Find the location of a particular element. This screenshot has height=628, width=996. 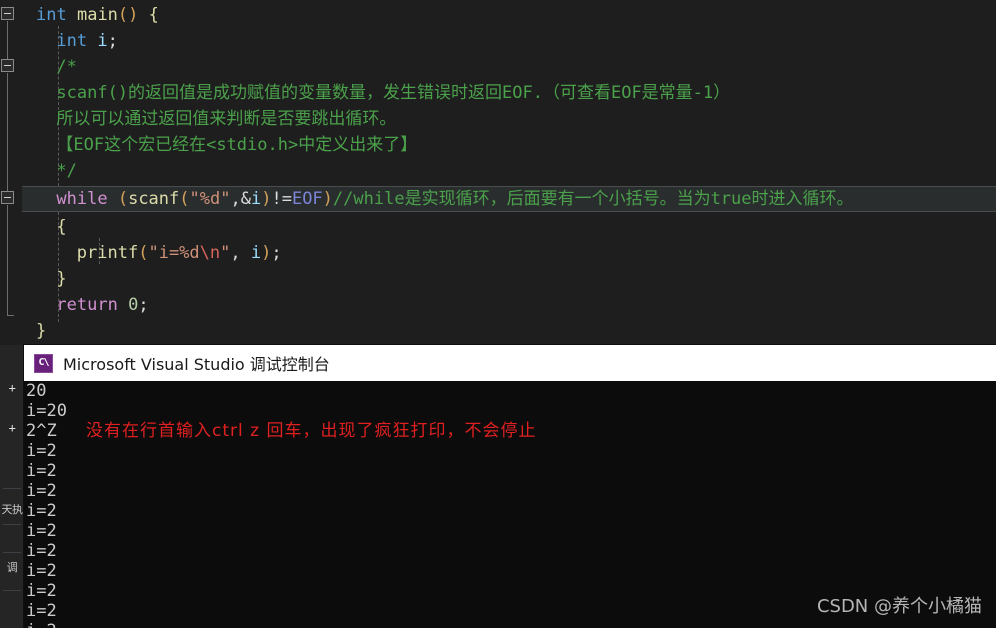

console-app-icon-glyph: C\ is located at coordinates (43, 362).